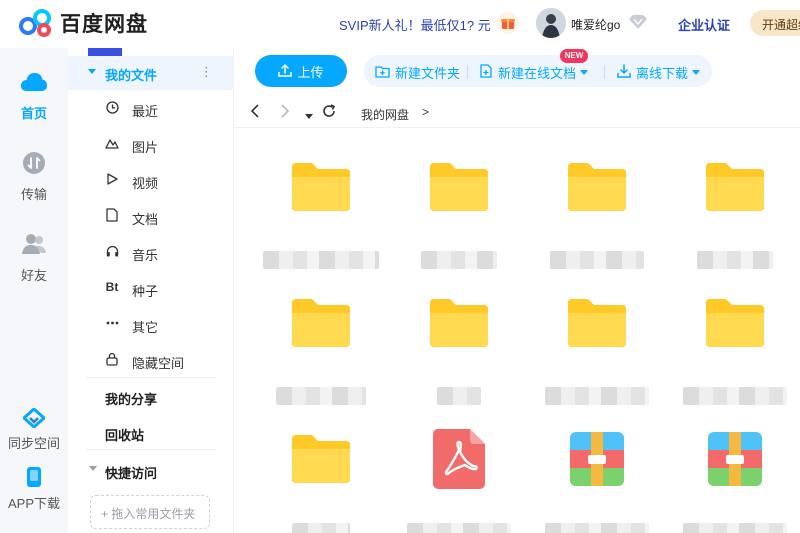 This screenshot has width=800, height=533. I want to click on rail-item-label: 首页, so click(33, 113).